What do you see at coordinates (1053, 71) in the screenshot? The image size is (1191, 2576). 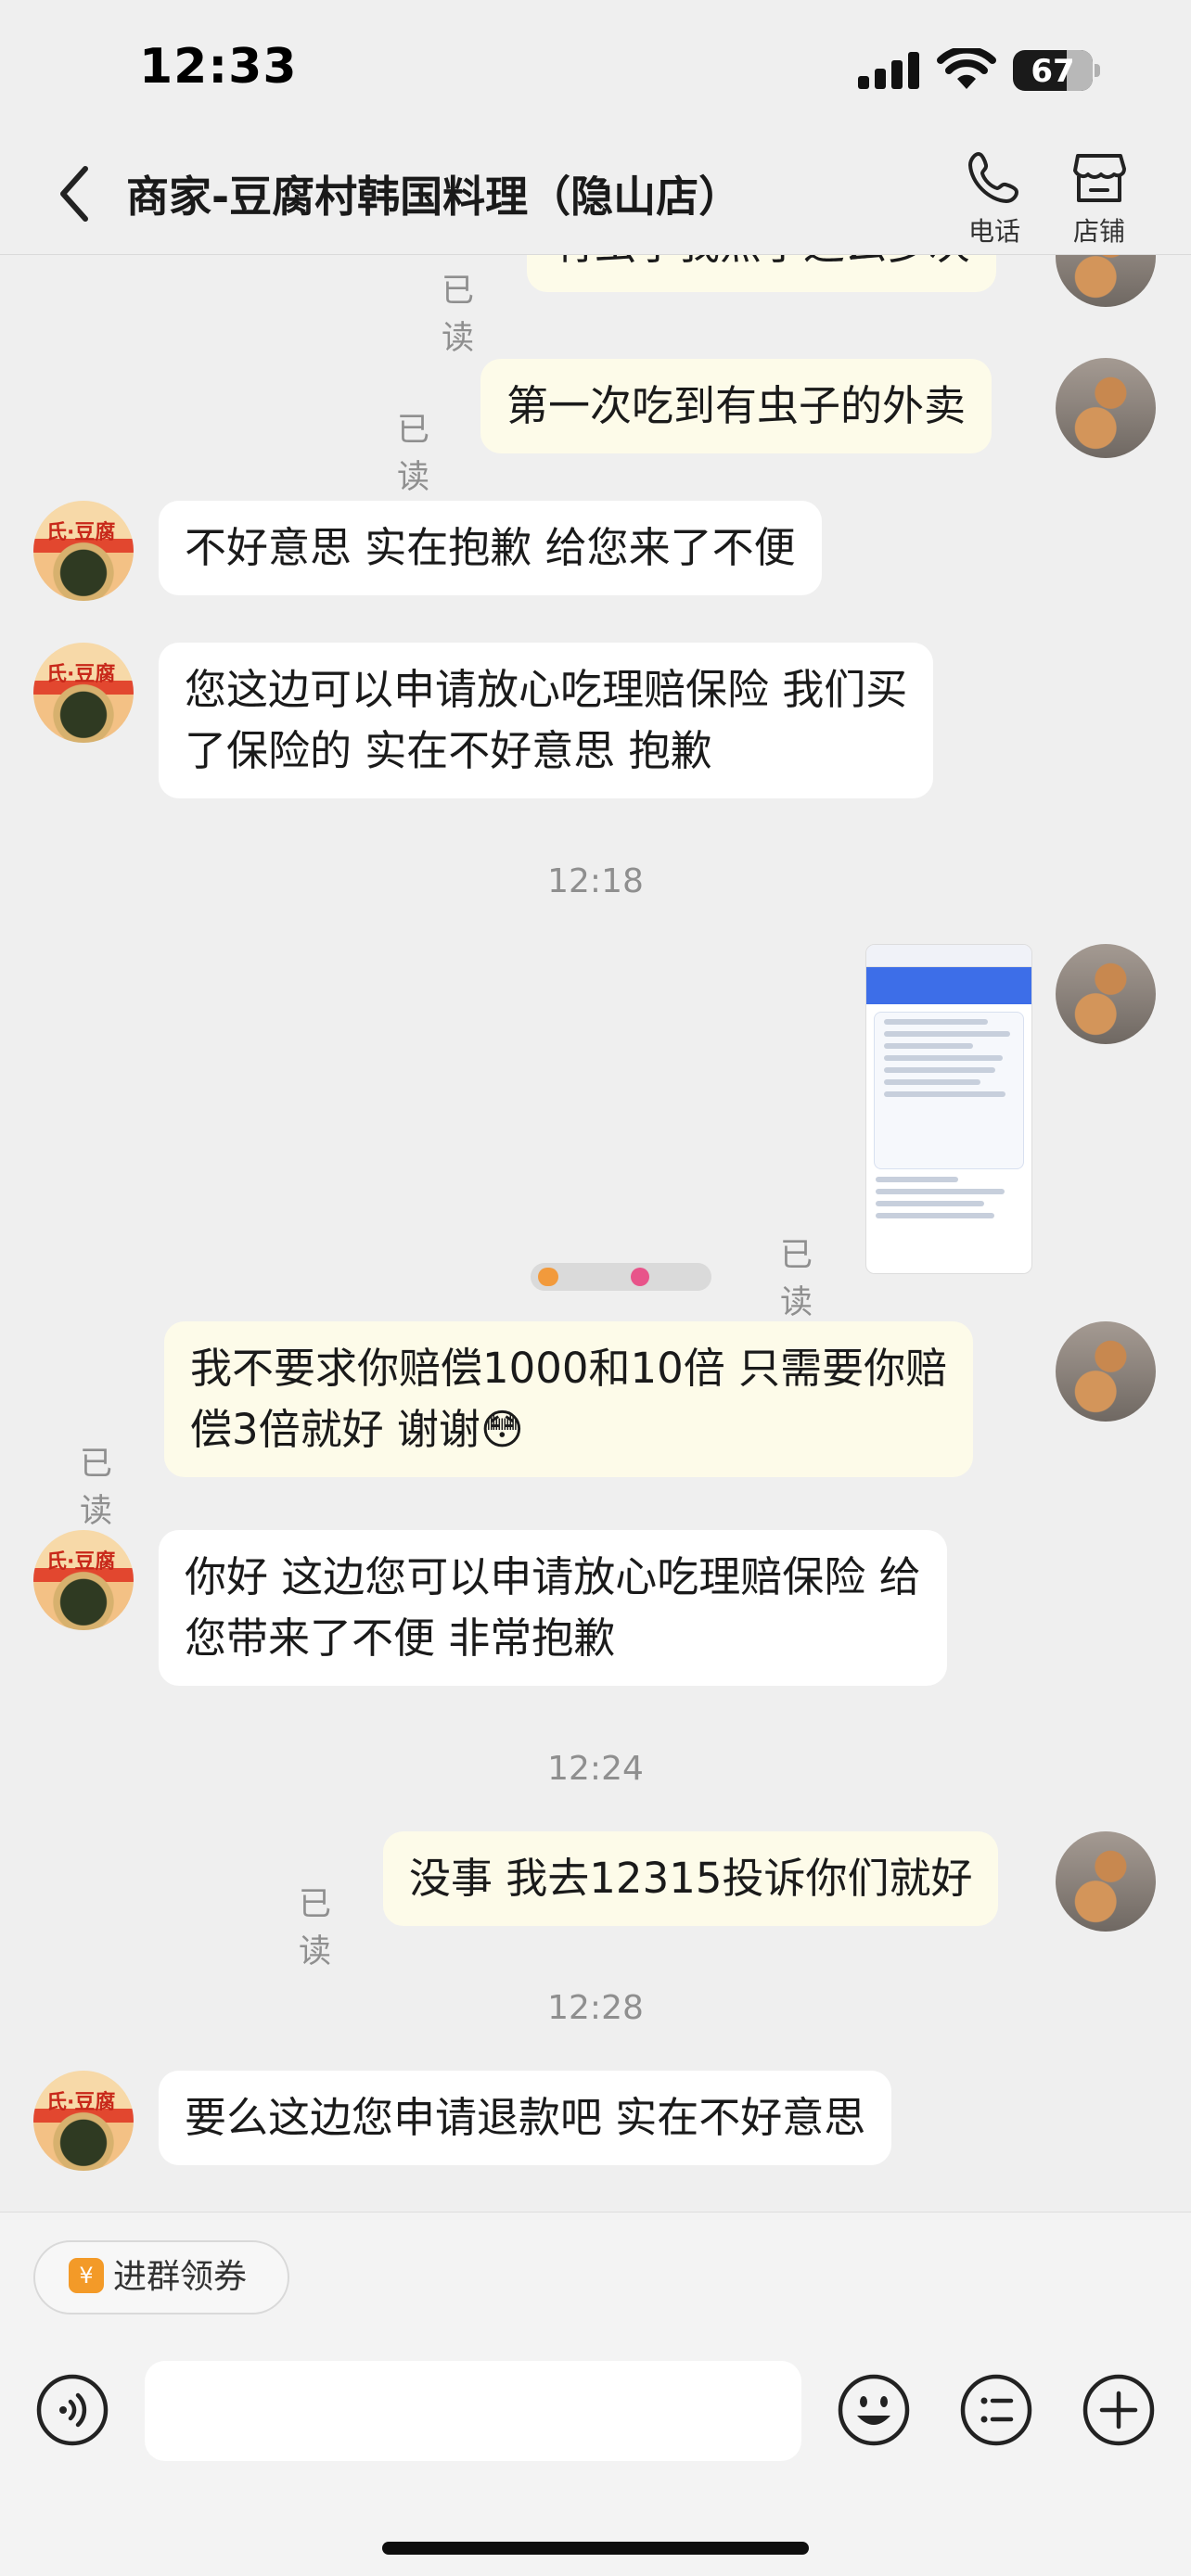 I see `battery-percentage: 67` at bounding box center [1053, 71].